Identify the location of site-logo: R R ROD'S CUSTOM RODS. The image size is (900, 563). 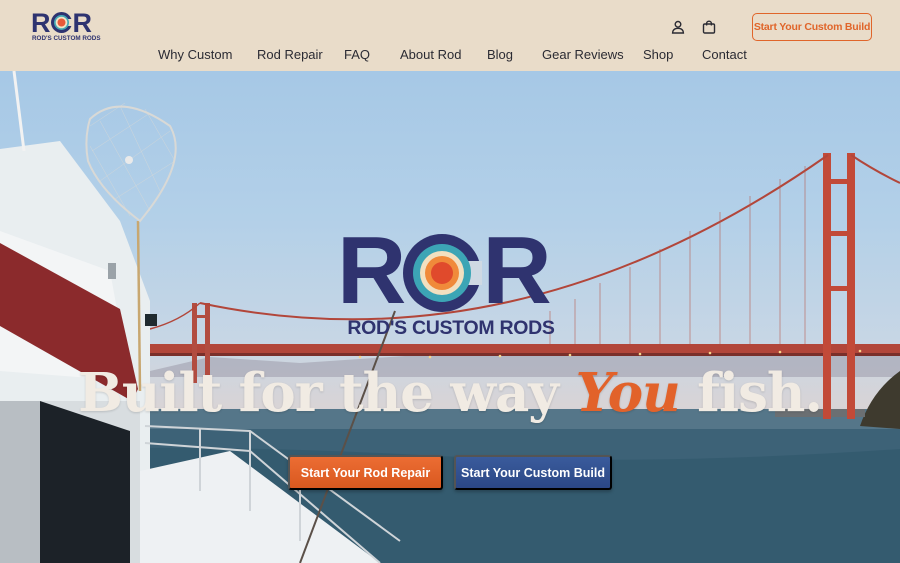
(66, 26).